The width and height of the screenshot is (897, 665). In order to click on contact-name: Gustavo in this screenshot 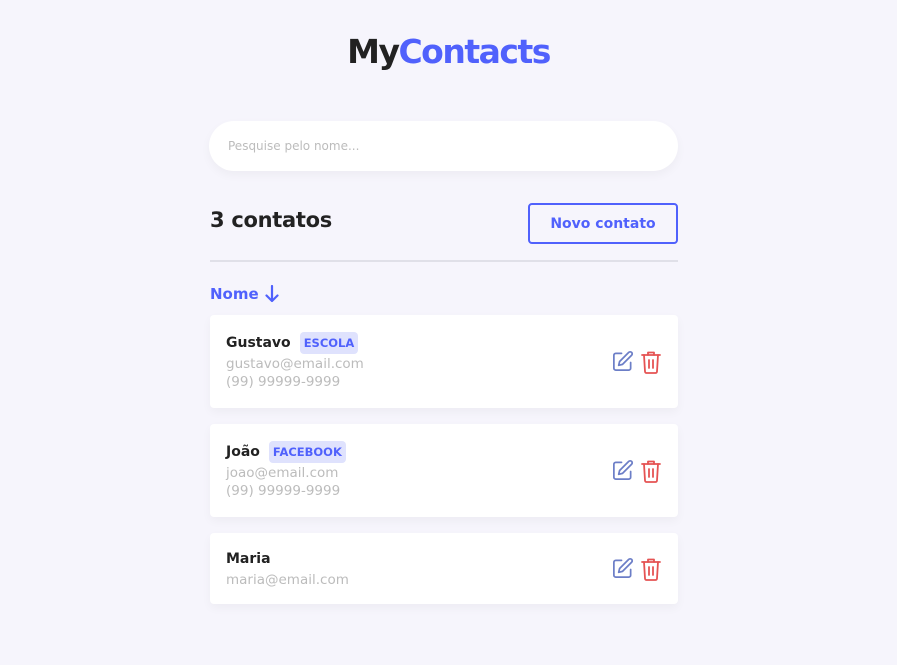, I will do `click(258, 343)`.